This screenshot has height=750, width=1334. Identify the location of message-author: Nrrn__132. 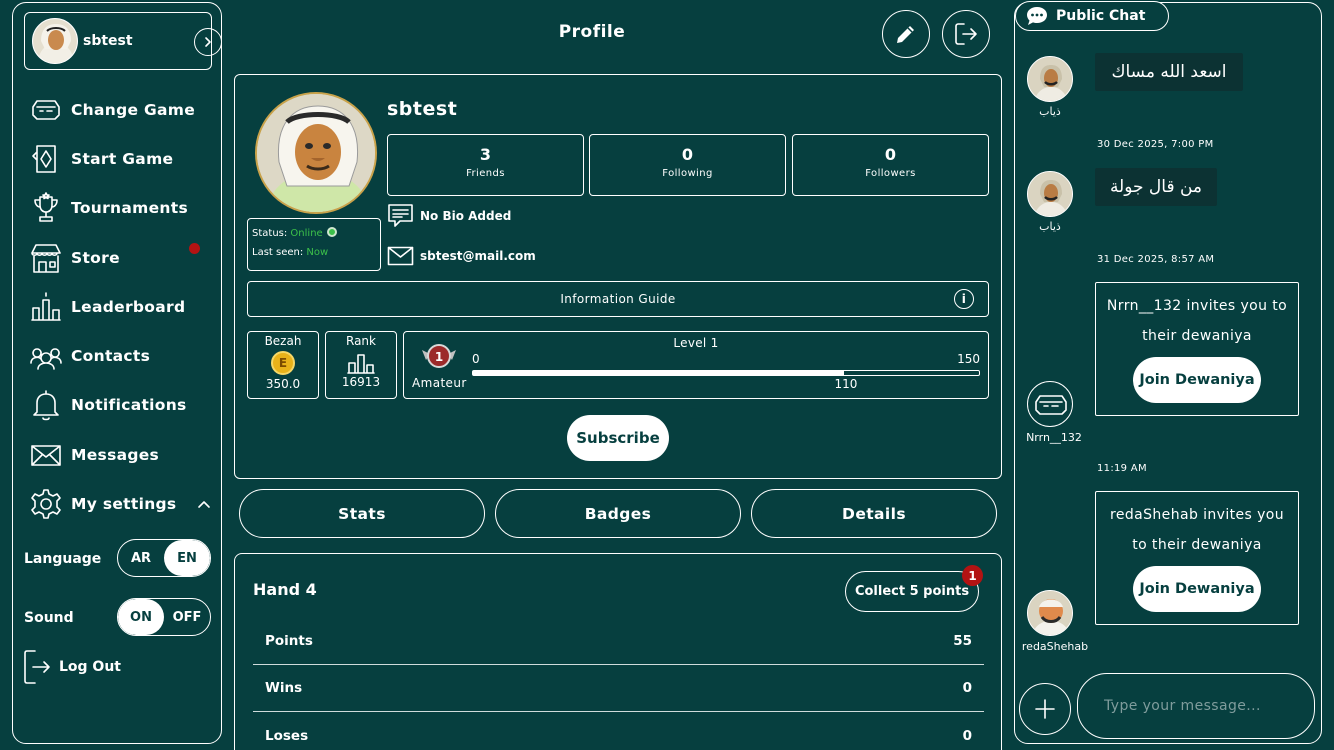
(1054, 437).